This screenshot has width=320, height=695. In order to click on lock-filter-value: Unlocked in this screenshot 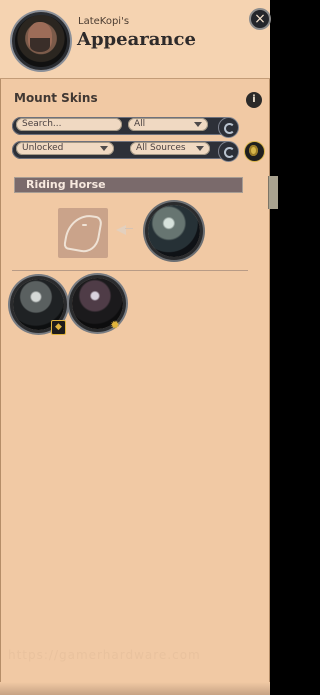, I will do `click(43, 148)`.